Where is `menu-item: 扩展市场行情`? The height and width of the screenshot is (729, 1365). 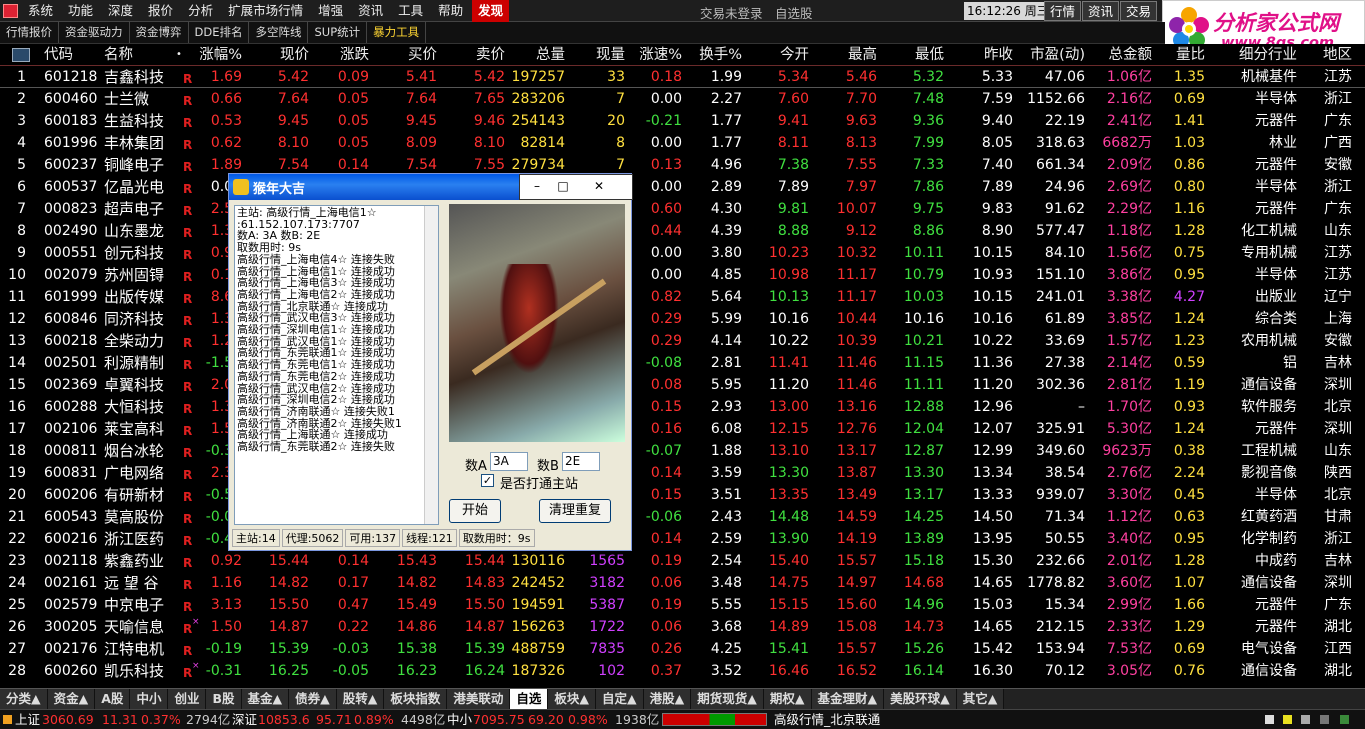 menu-item: 扩展市场行情 is located at coordinates (265, 11).